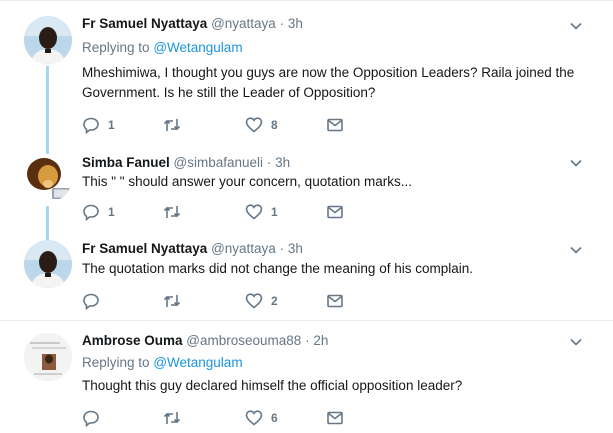  I want to click on display-name: Ambrose Ouma, so click(132, 340).